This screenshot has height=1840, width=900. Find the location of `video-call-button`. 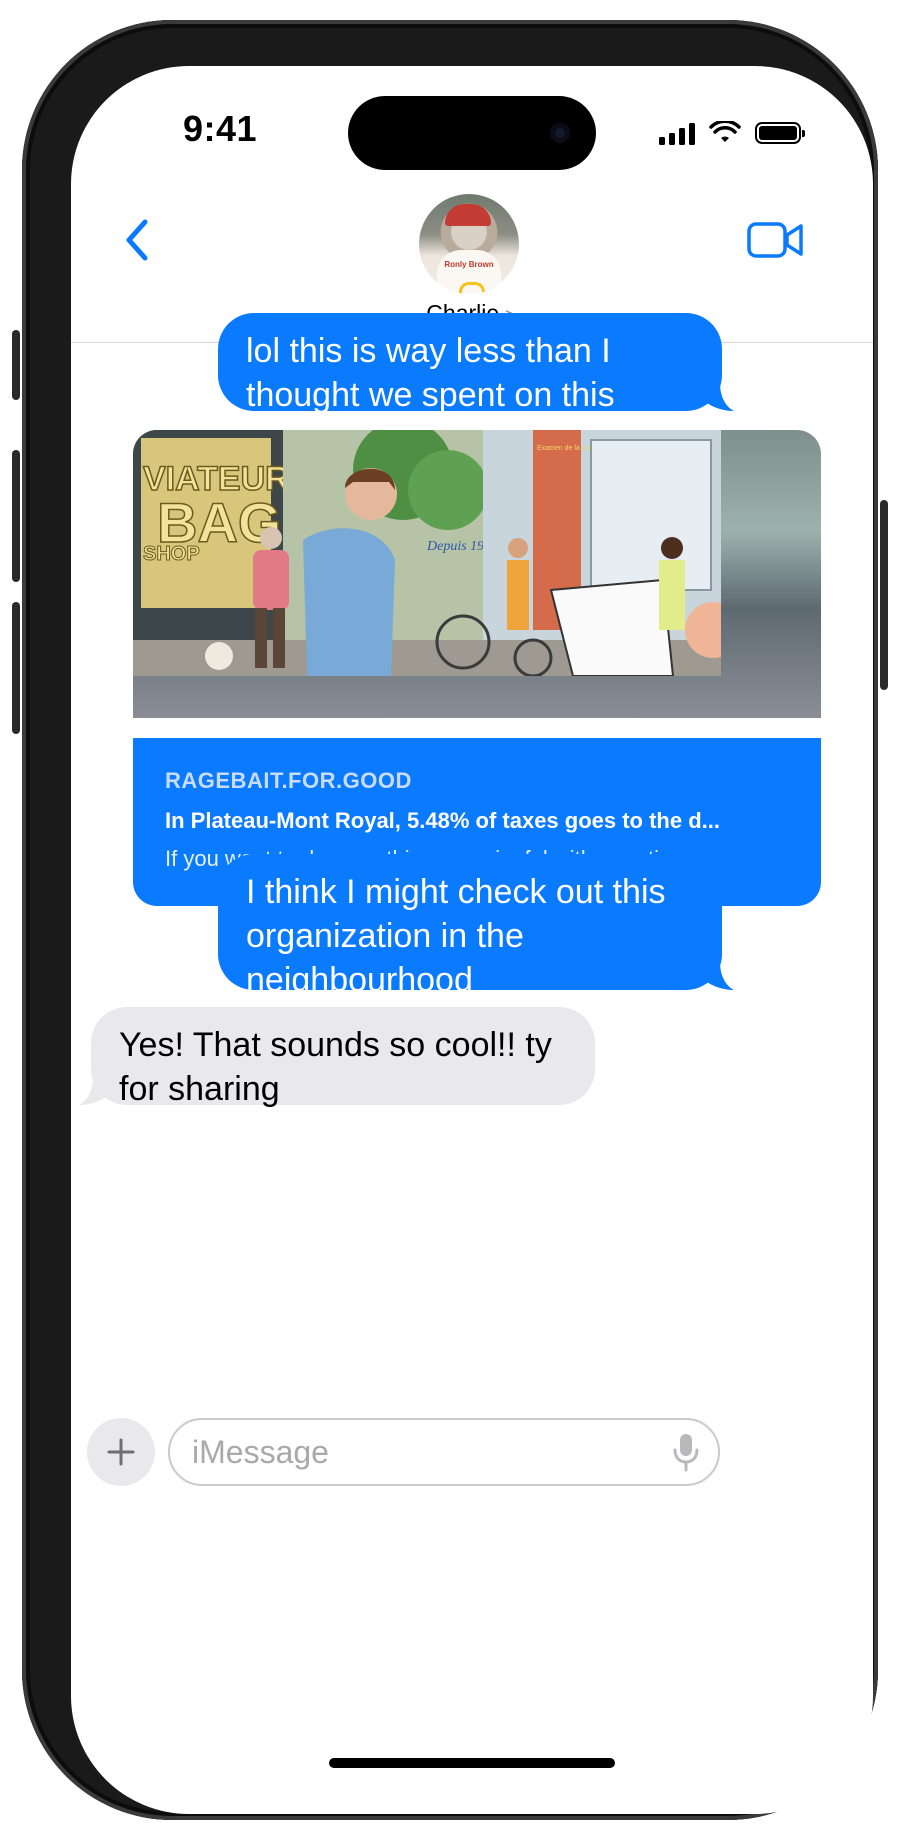

video-call-button is located at coordinates (776, 240).